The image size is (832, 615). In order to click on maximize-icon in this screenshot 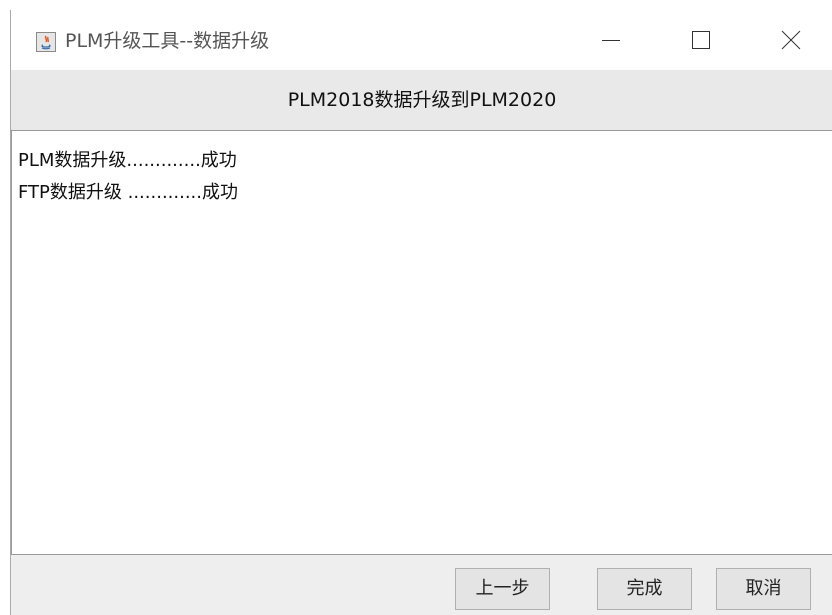, I will do `click(701, 40)`.